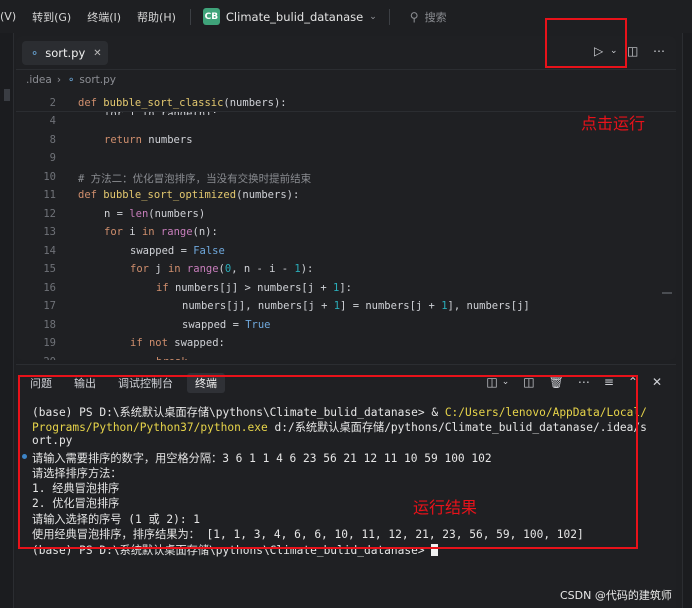 The height and width of the screenshot is (608, 692). I want to click on code-line: def bubble_sort_optimized(numbers):, so click(189, 195).